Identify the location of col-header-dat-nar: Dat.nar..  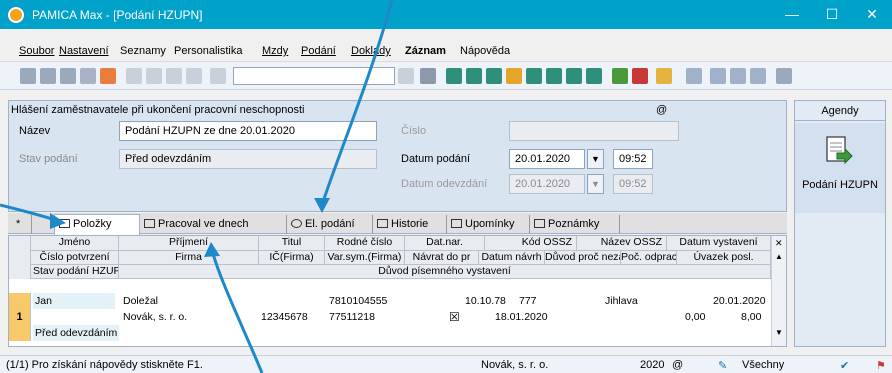
(445, 243).